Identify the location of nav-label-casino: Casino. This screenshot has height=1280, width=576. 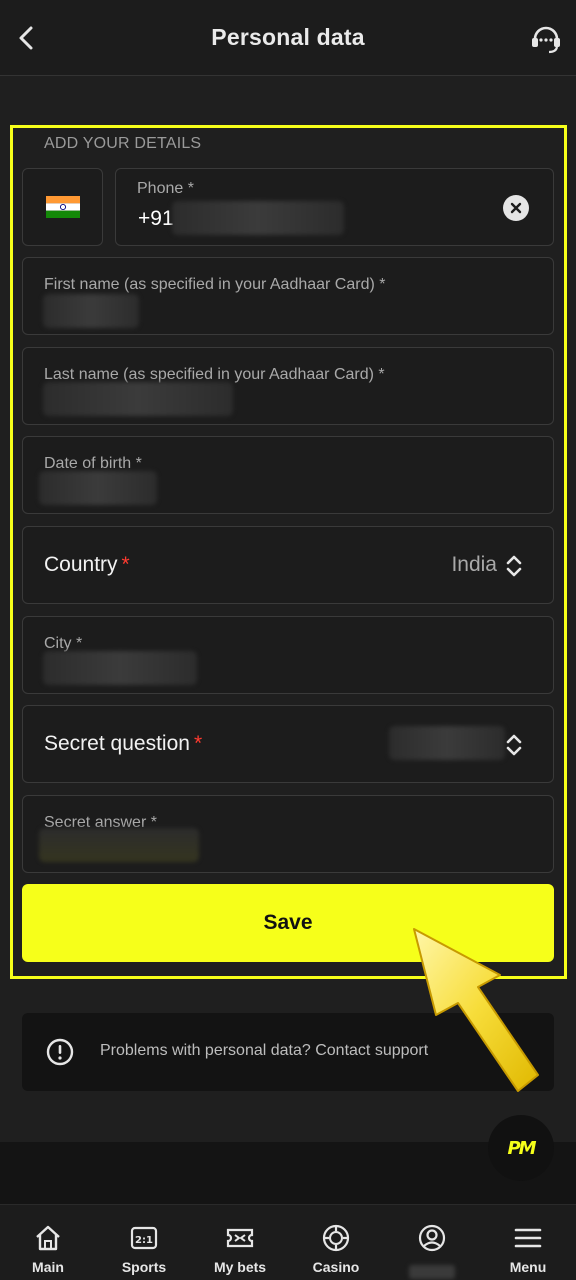
(336, 1267).